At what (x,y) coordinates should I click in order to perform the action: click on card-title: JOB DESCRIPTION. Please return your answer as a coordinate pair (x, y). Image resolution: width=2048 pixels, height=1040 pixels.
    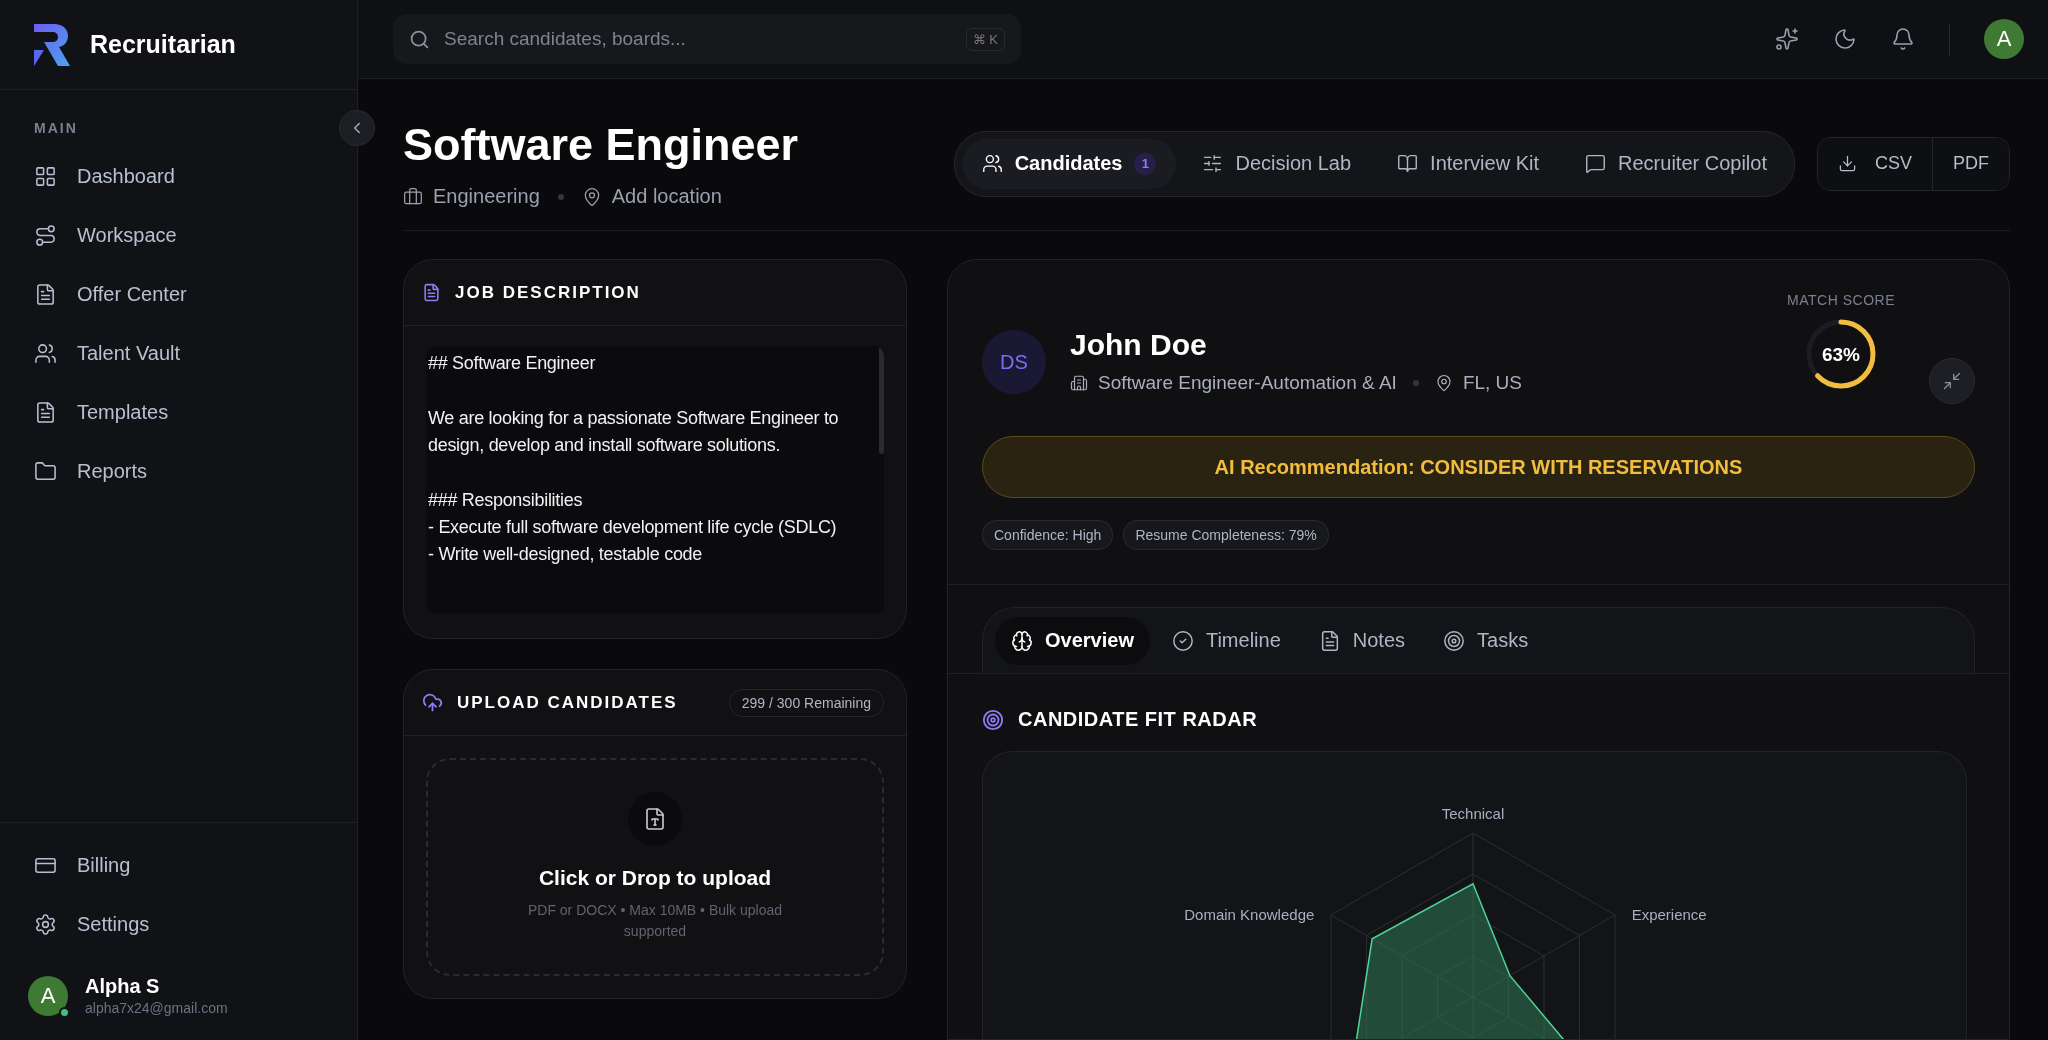
    Looking at the image, I should click on (548, 292).